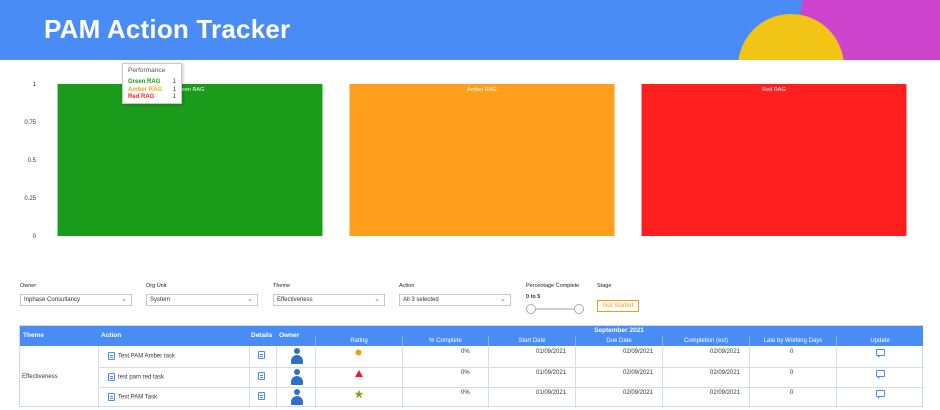  Describe the element at coordinates (604, 286) in the screenshot. I see `filter-stage-label: Stage` at that location.